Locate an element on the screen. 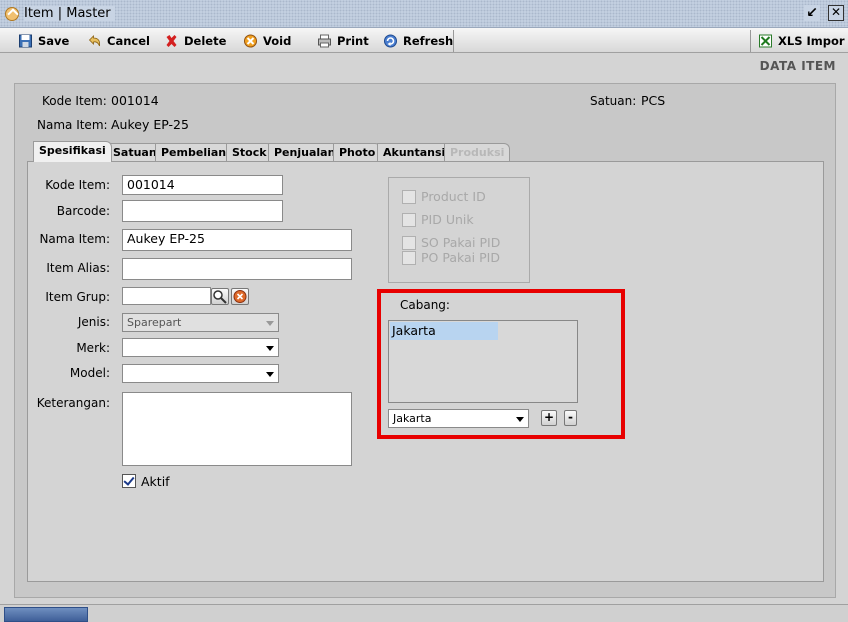 This screenshot has width=848, height=622. status-progress-segment is located at coordinates (46, 614).